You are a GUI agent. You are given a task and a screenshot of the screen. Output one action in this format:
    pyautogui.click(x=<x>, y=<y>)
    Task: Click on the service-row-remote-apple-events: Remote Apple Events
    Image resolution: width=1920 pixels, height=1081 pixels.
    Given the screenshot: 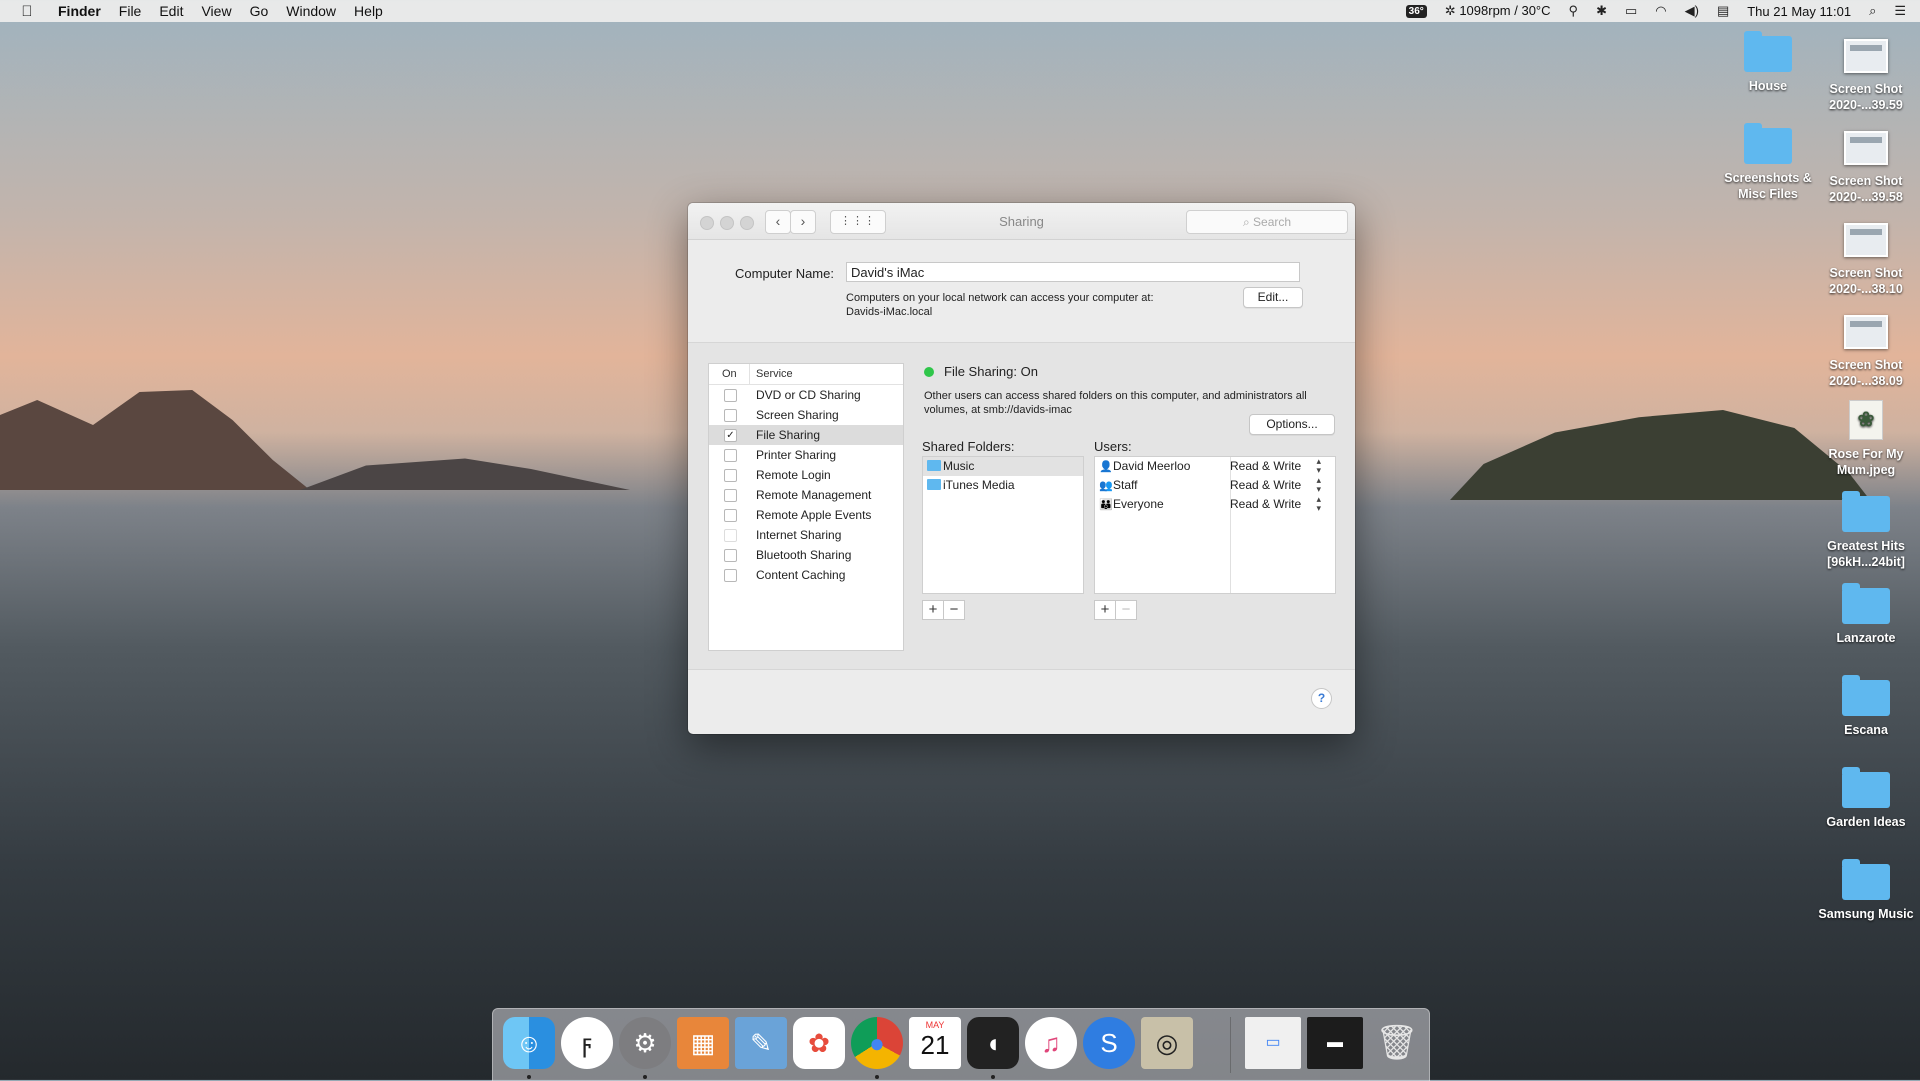 What is the action you would take?
    pyautogui.click(x=806, y=515)
    